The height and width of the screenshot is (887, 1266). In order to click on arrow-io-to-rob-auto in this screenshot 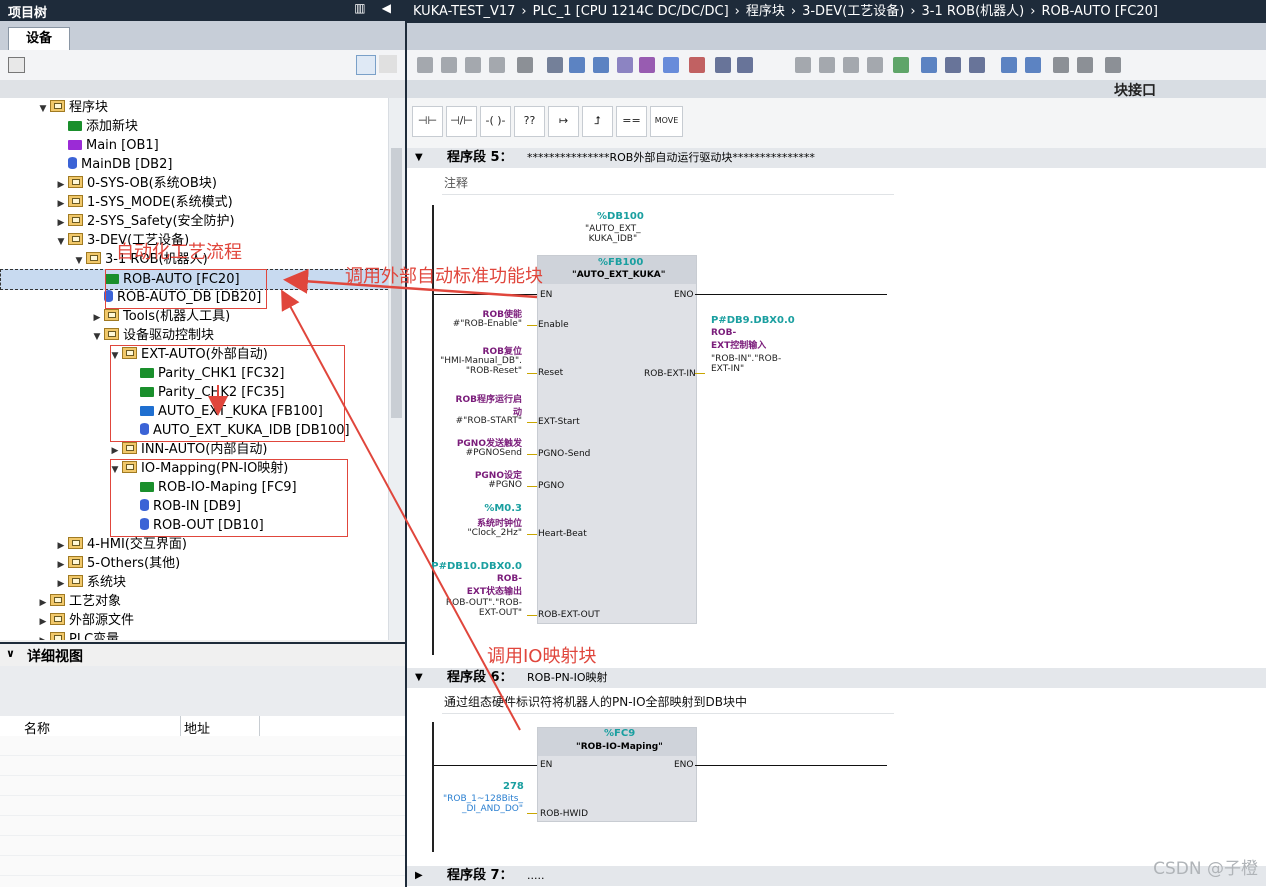, I will do `click(401, 510)`.